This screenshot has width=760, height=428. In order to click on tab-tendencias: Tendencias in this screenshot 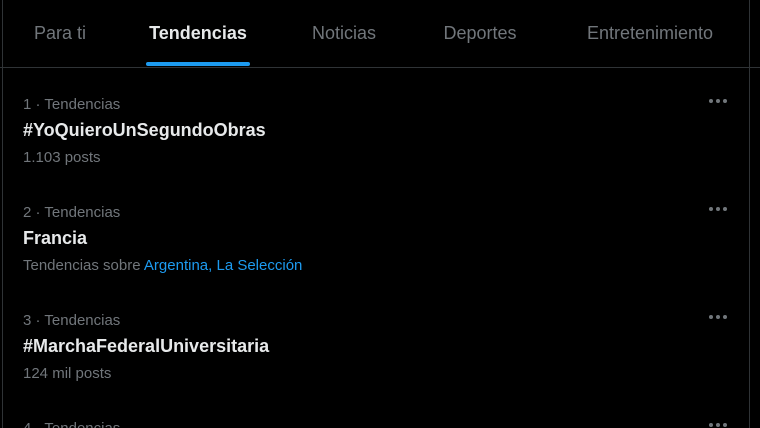, I will do `click(198, 33)`.